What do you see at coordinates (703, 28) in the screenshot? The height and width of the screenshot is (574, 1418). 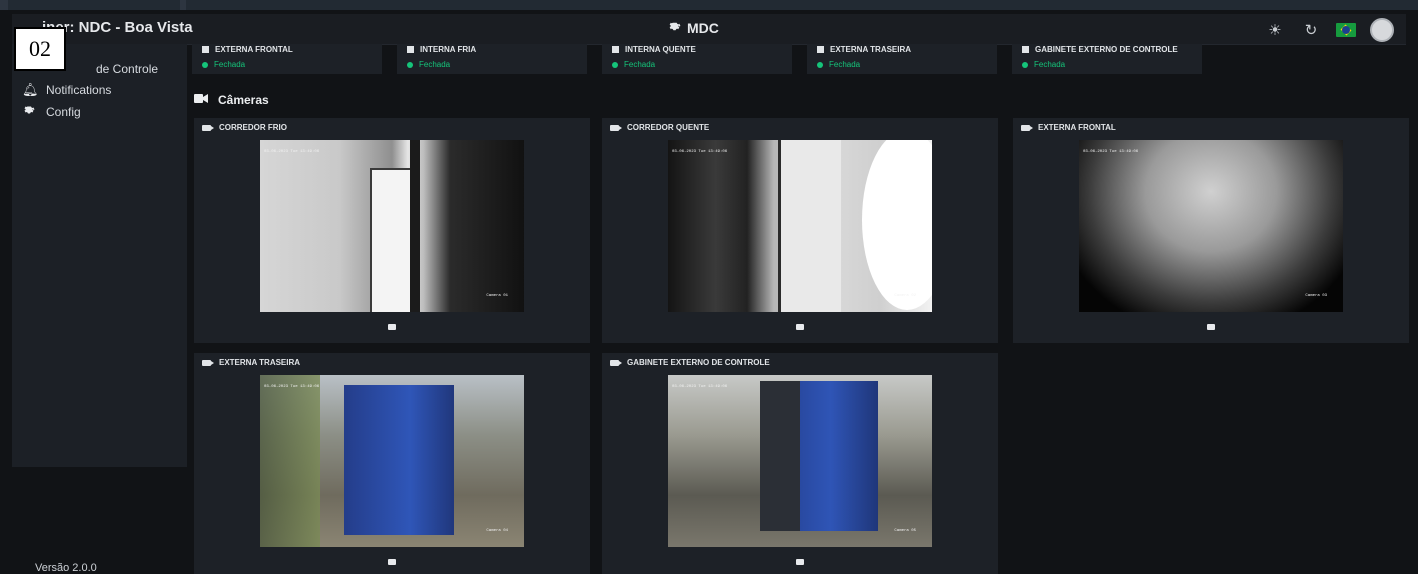 I see `app-name-label: MDC` at bounding box center [703, 28].